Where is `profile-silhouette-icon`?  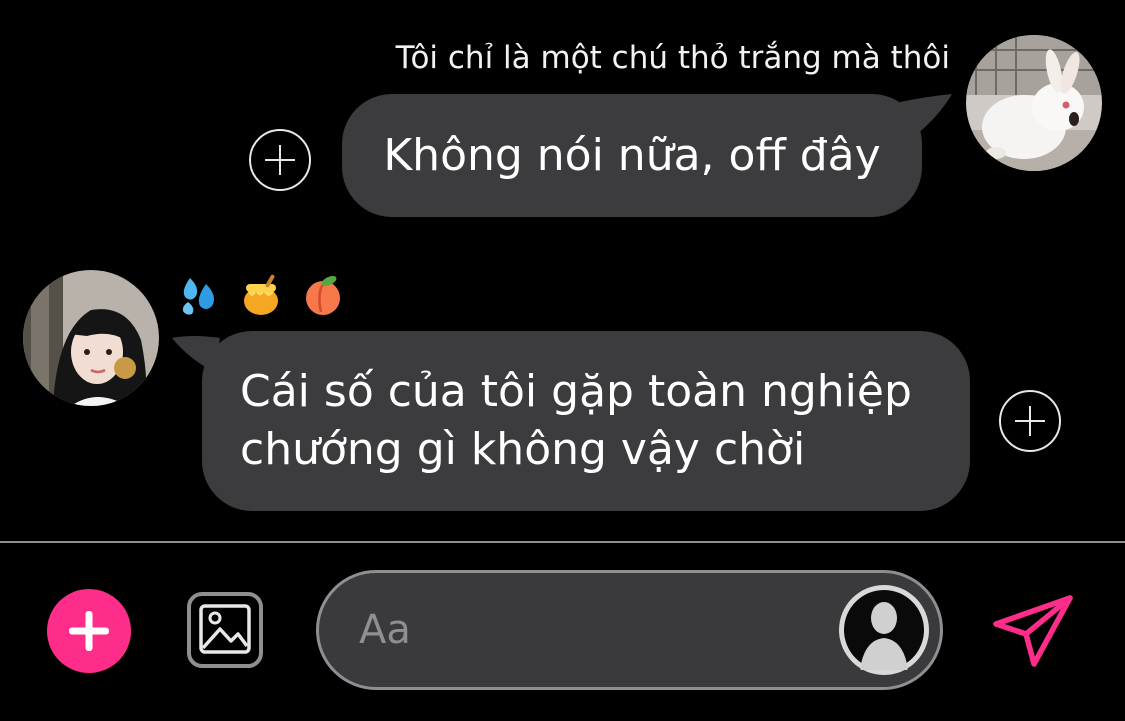 profile-silhouette-icon is located at coordinates (884, 630).